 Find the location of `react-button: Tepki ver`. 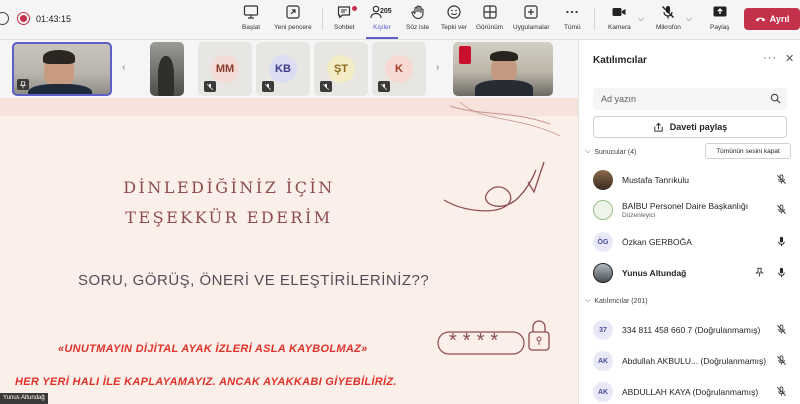

react-button: Tepki ver is located at coordinates (454, 20).